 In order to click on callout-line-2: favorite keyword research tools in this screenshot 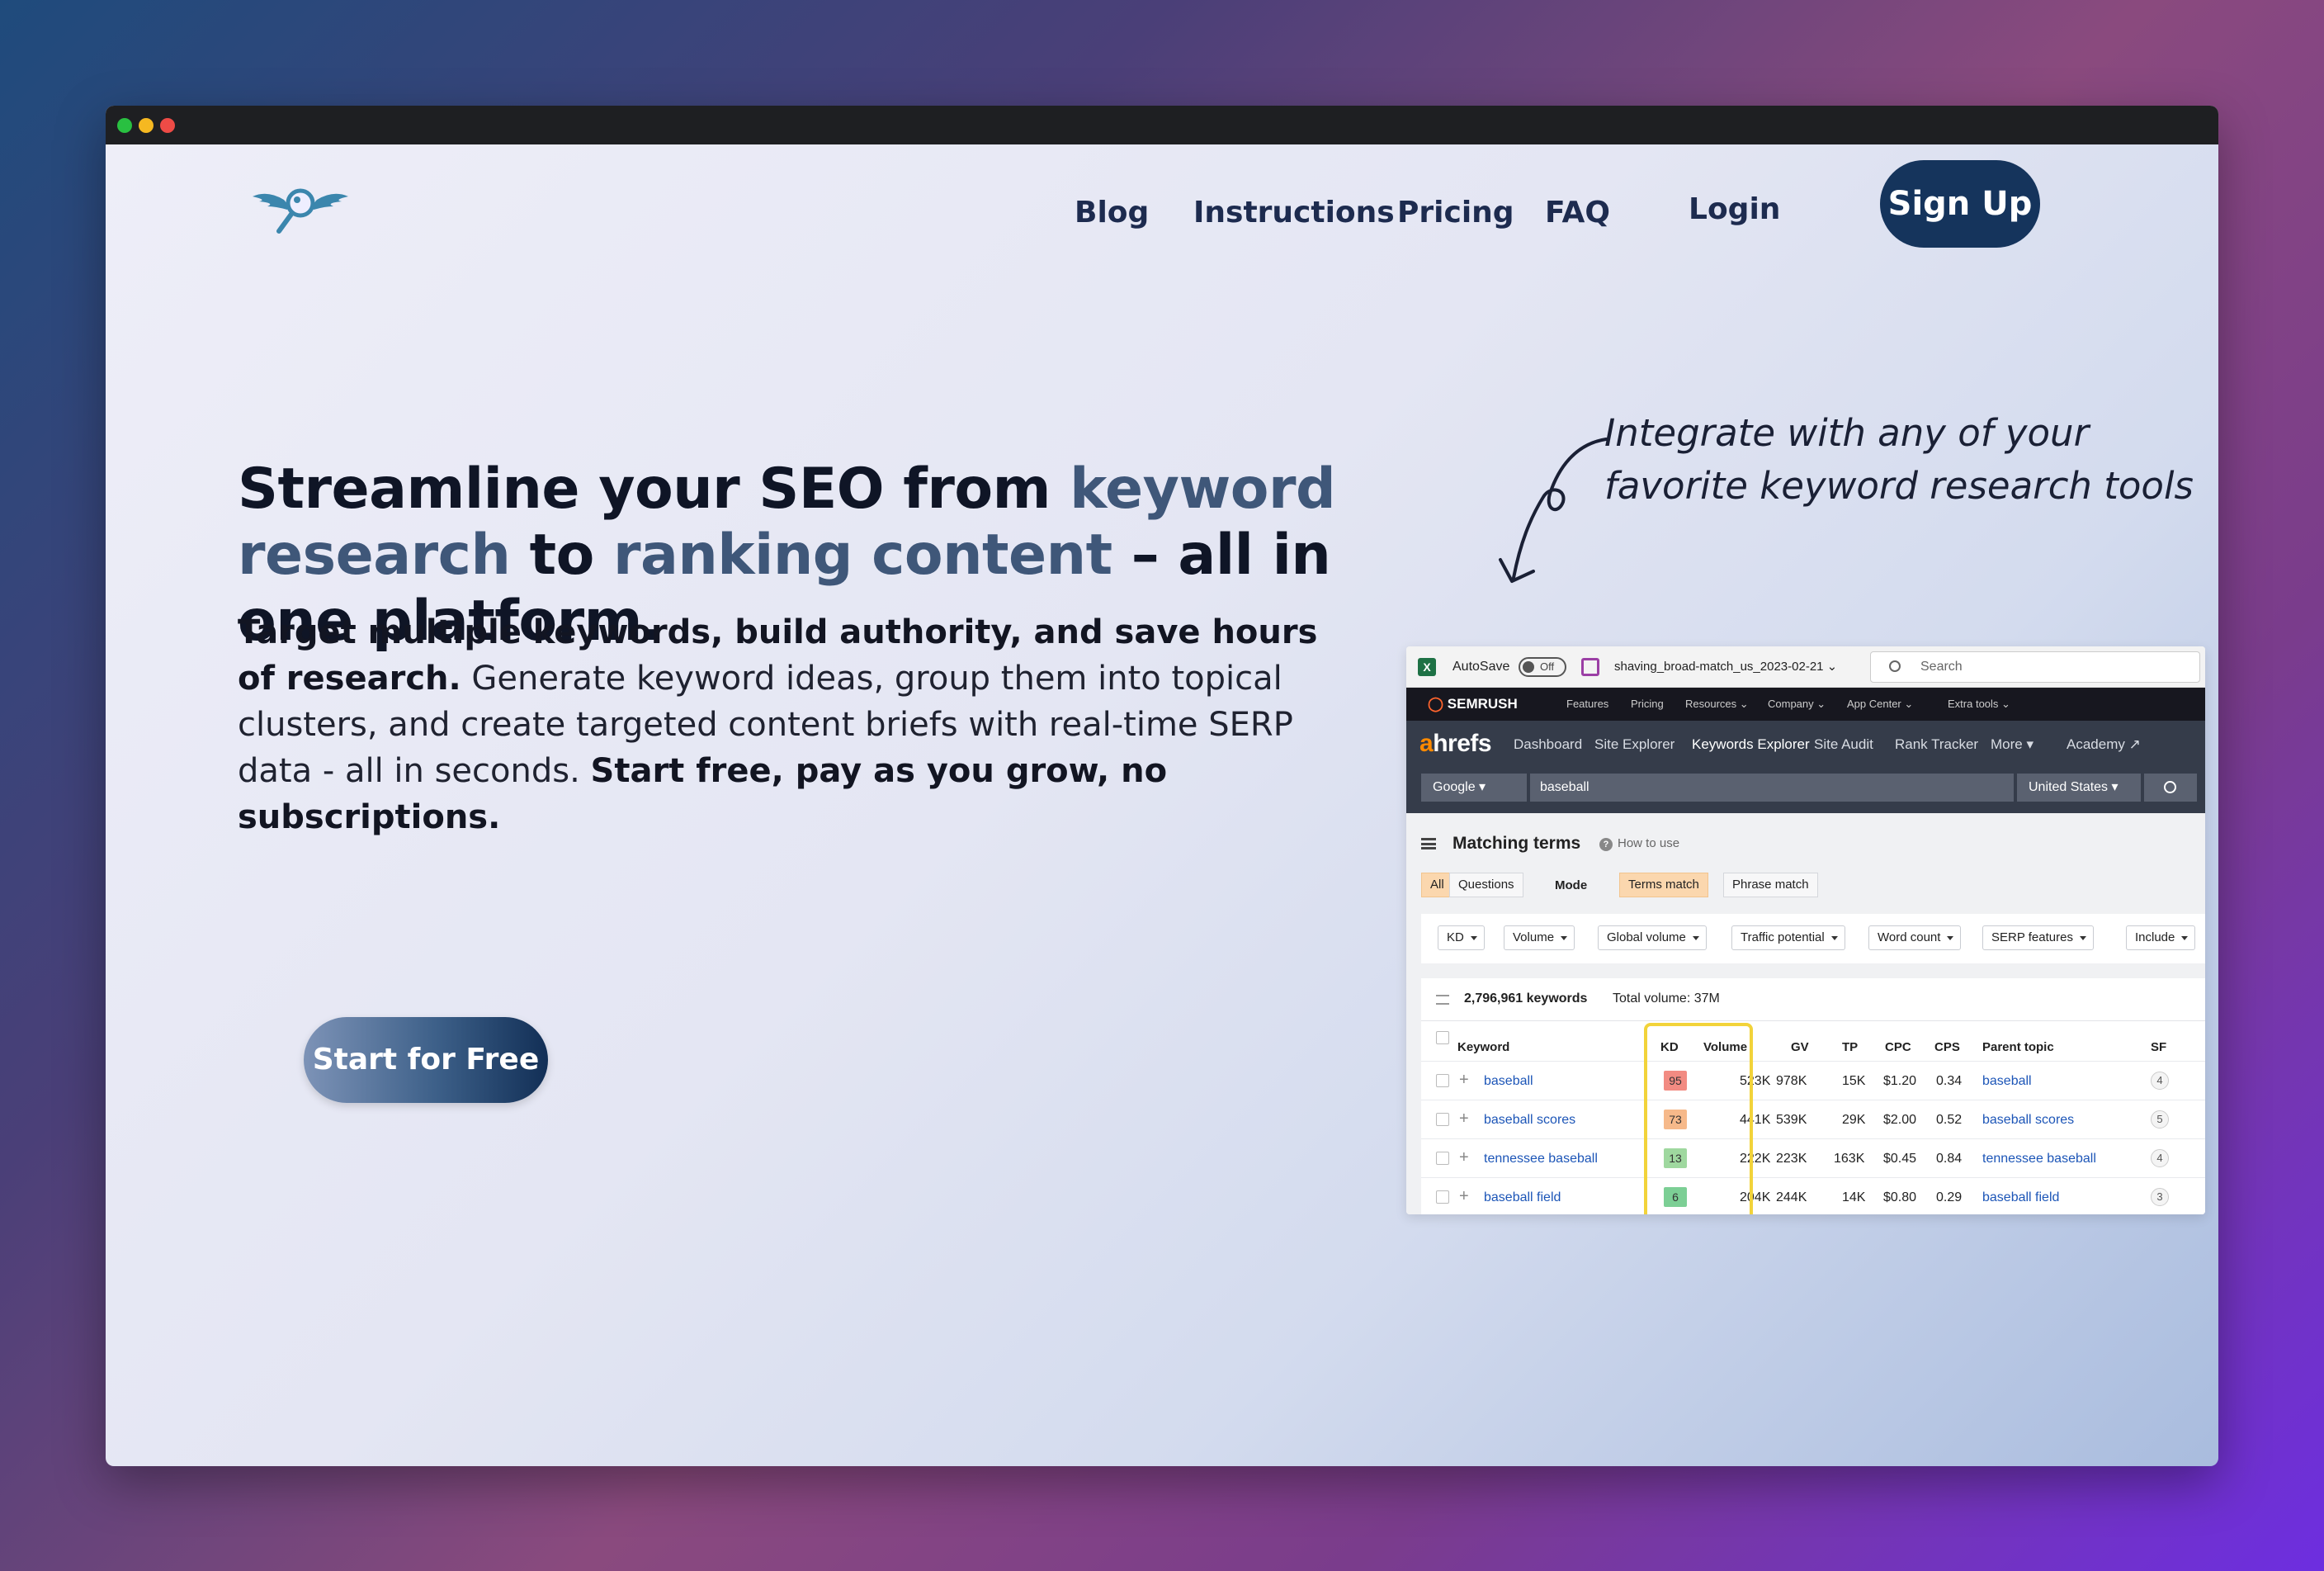, I will do `click(1899, 486)`.